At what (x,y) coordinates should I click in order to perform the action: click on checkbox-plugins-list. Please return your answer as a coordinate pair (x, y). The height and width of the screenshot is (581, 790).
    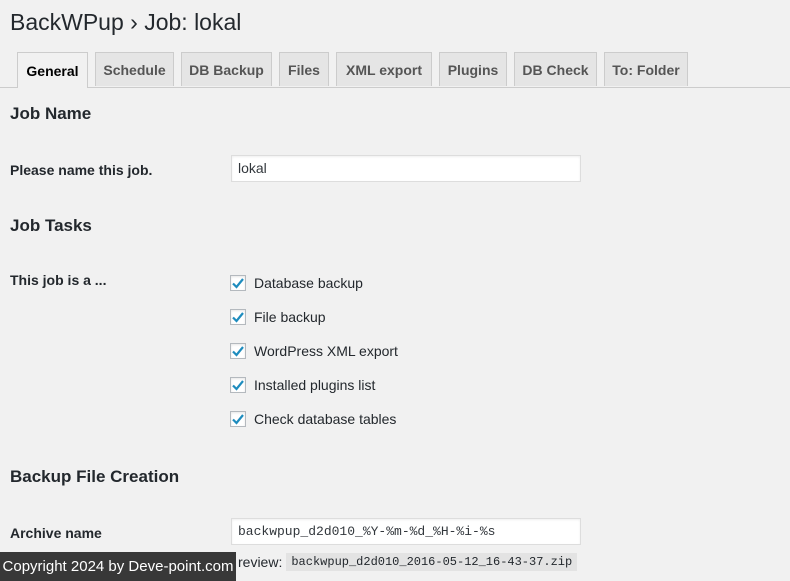
    Looking at the image, I should click on (238, 385).